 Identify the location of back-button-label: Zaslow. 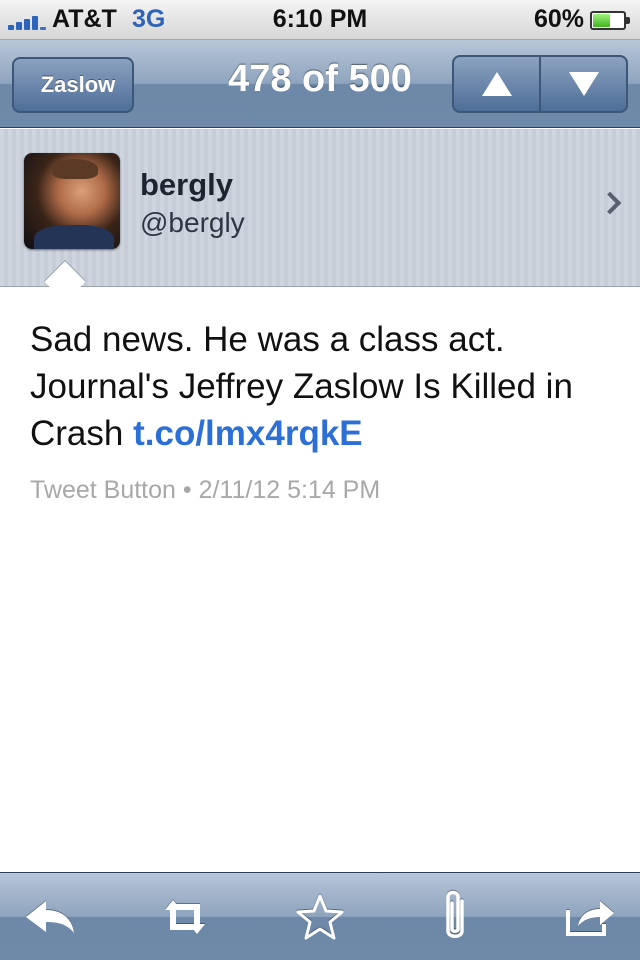
(78, 84).